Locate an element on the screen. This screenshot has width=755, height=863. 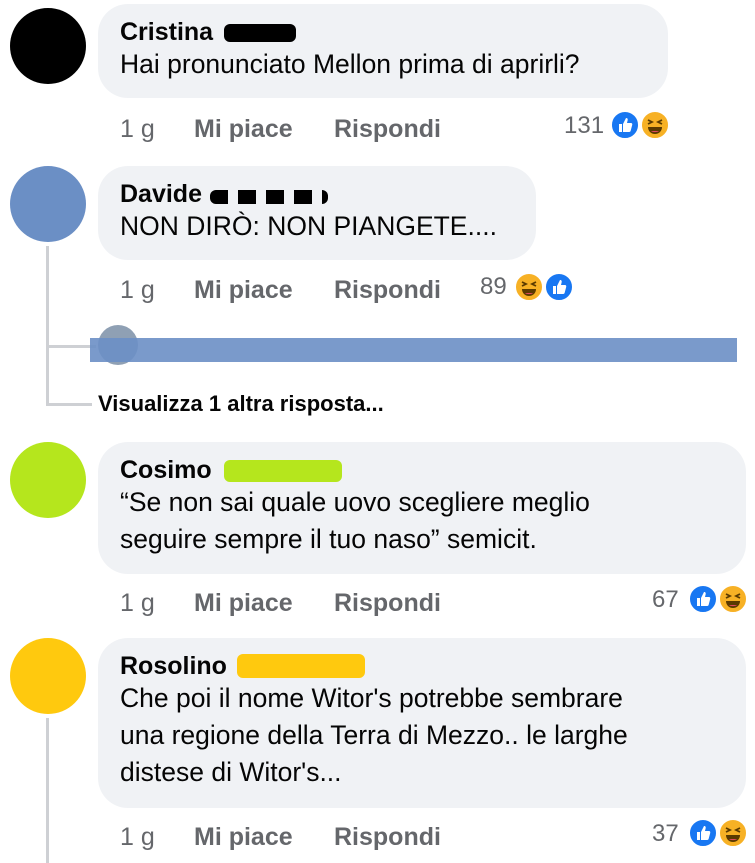
comment-author: Davide is located at coordinates (161, 194).